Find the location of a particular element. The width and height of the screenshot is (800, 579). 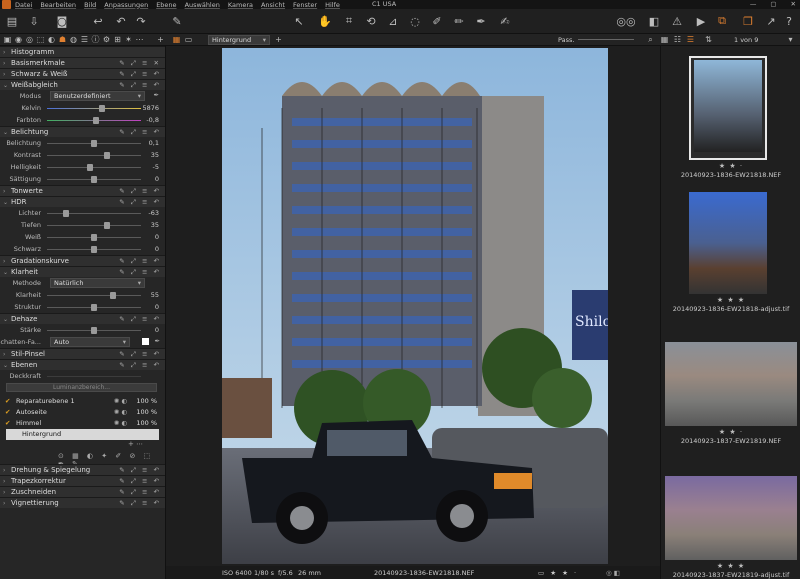

redo-icon: ↷ is located at coordinates (141, 21).